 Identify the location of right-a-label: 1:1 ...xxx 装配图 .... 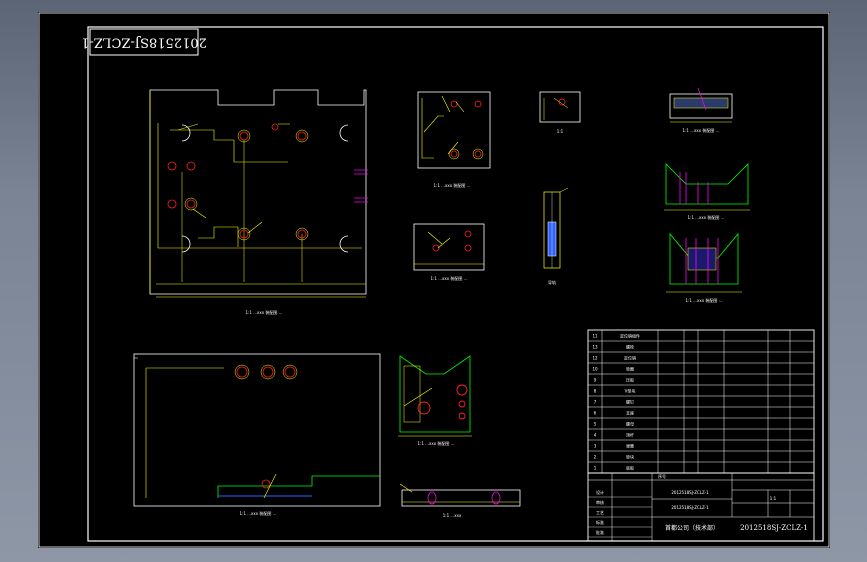
(701, 130).